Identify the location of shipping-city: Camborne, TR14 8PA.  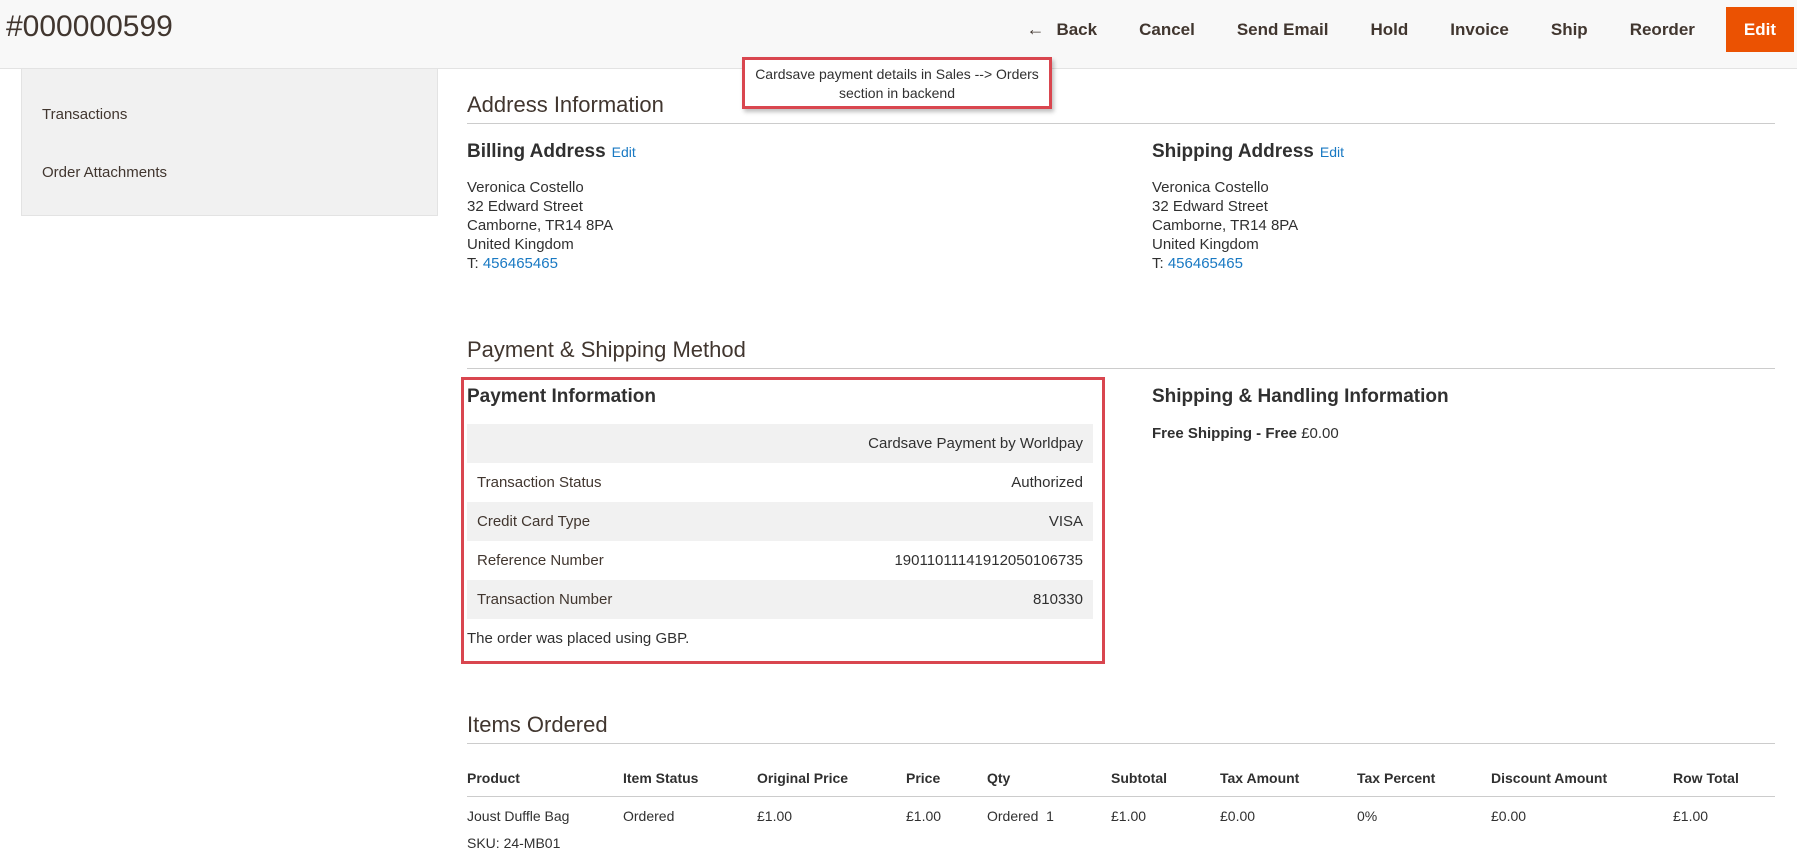
(1225, 225).